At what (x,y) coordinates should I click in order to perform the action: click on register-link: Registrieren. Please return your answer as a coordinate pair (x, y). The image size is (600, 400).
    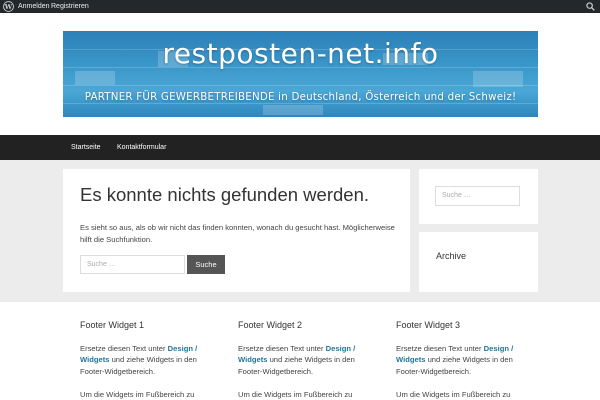
    Looking at the image, I should click on (70, 6).